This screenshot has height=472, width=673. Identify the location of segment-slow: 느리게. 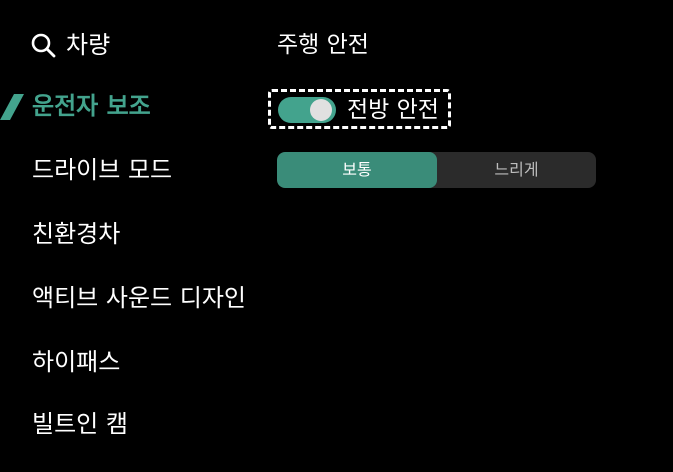
(516, 170).